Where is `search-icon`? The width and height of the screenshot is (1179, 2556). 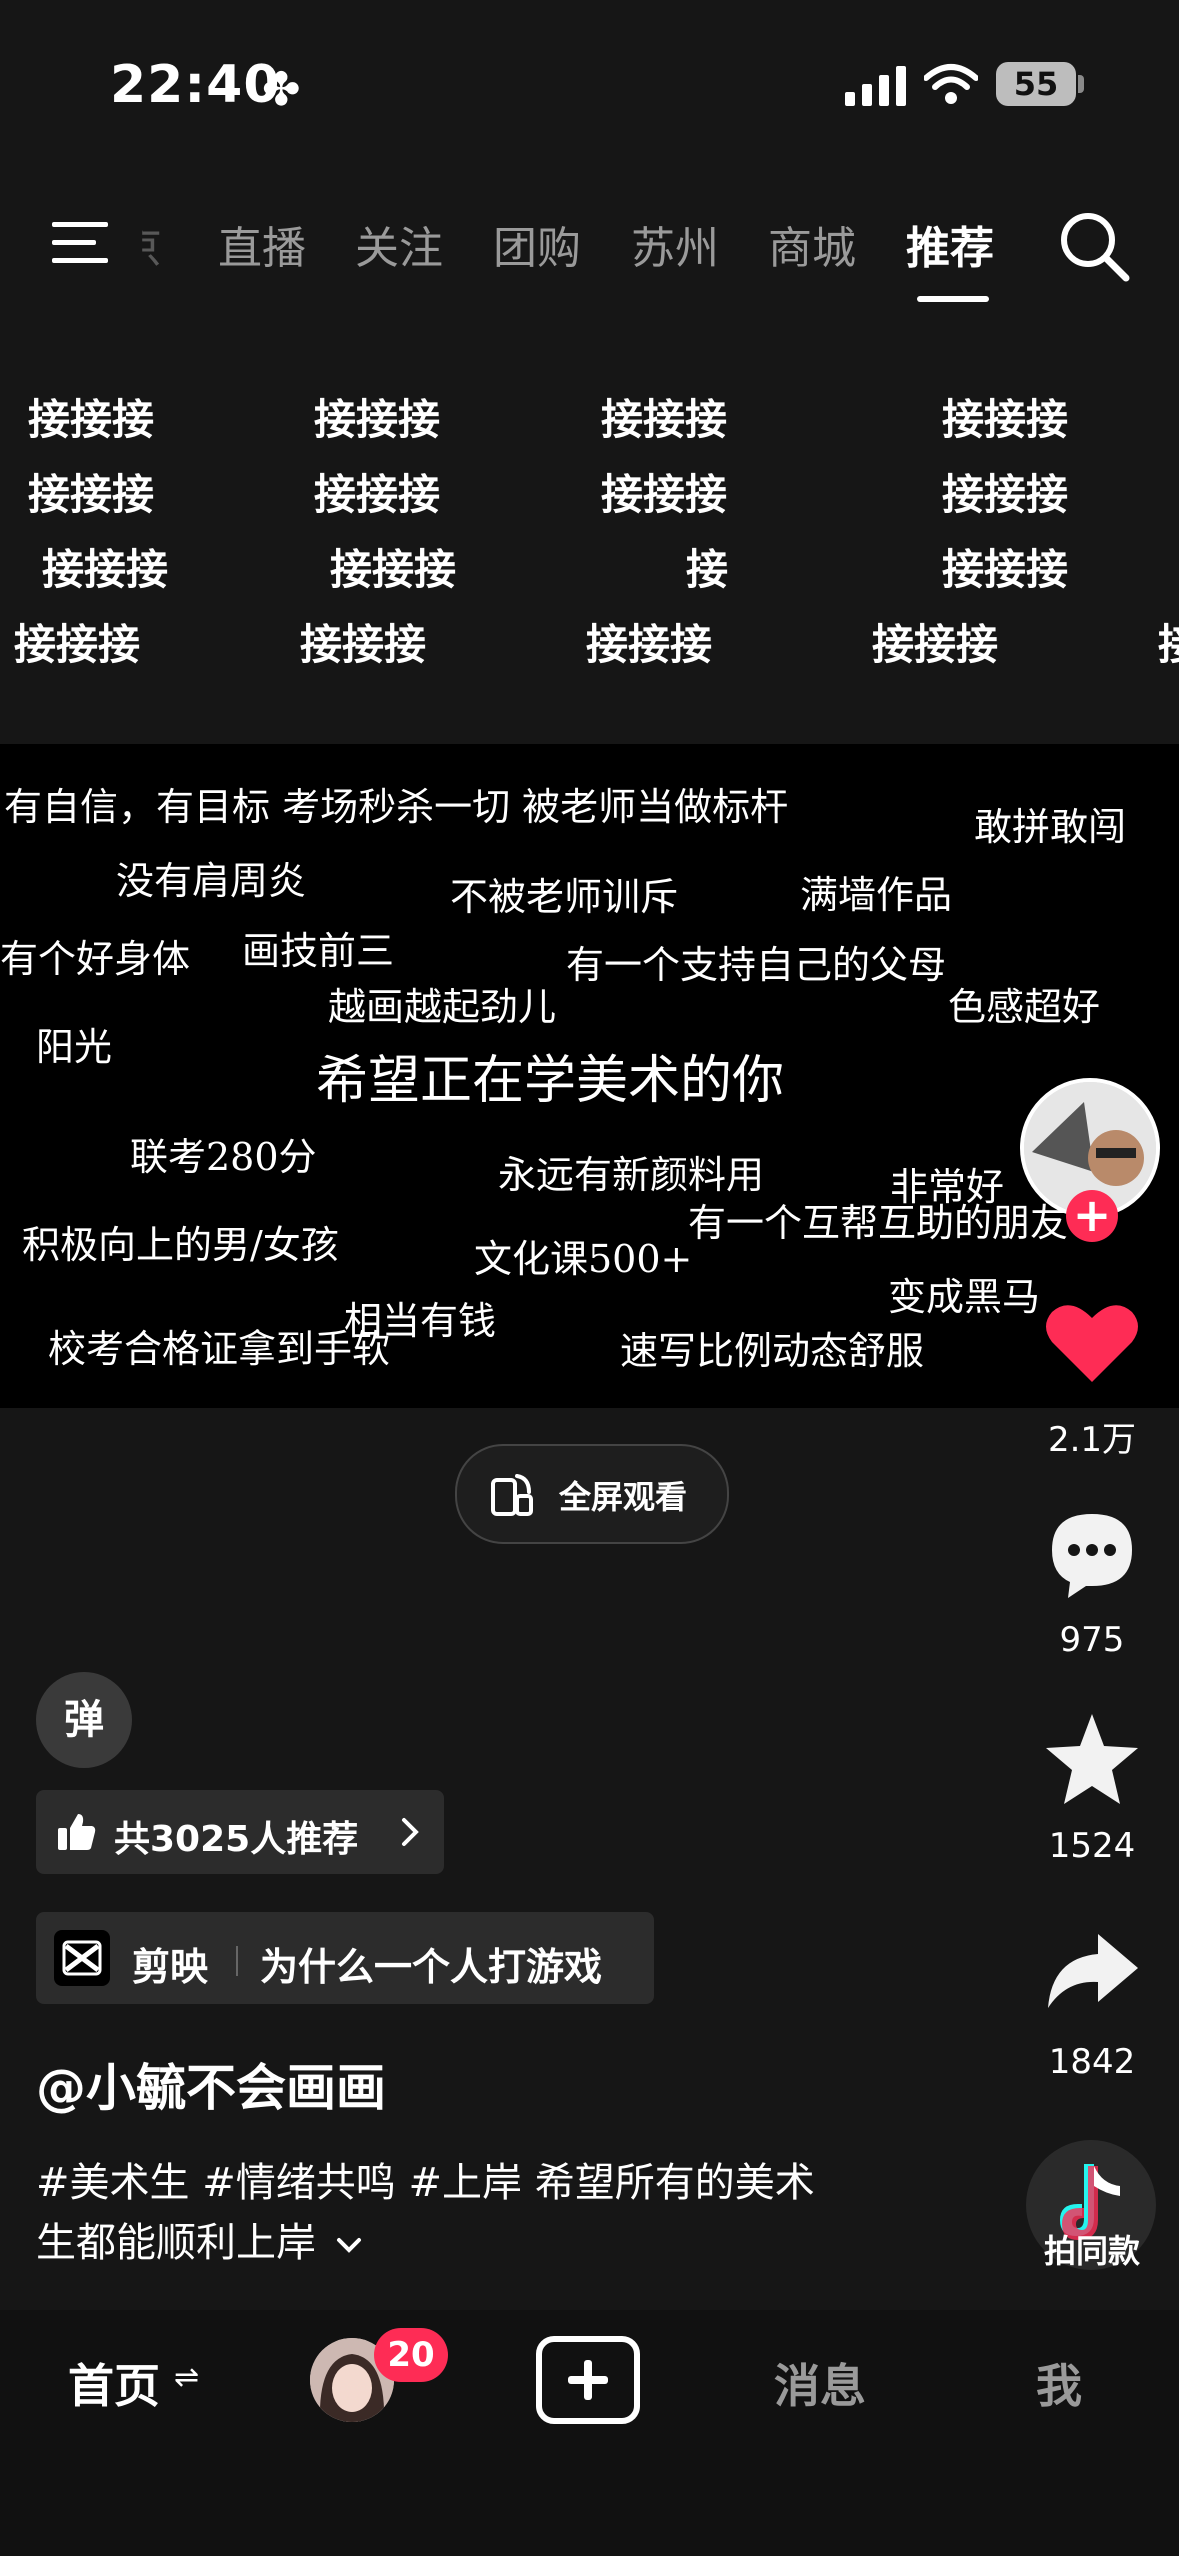 search-icon is located at coordinates (1095, 247).